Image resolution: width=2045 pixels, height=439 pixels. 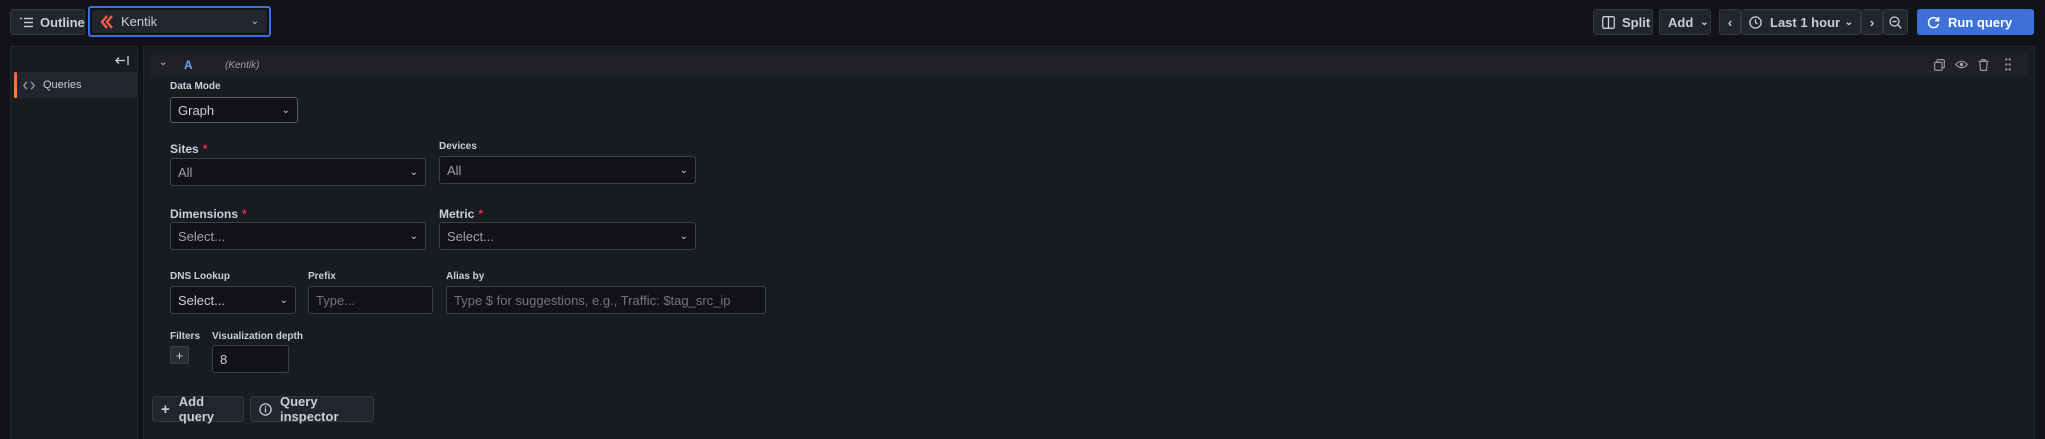 I want to click on time-range-picker: Last 1 hour ⌄, so click(x=1801, y=22).